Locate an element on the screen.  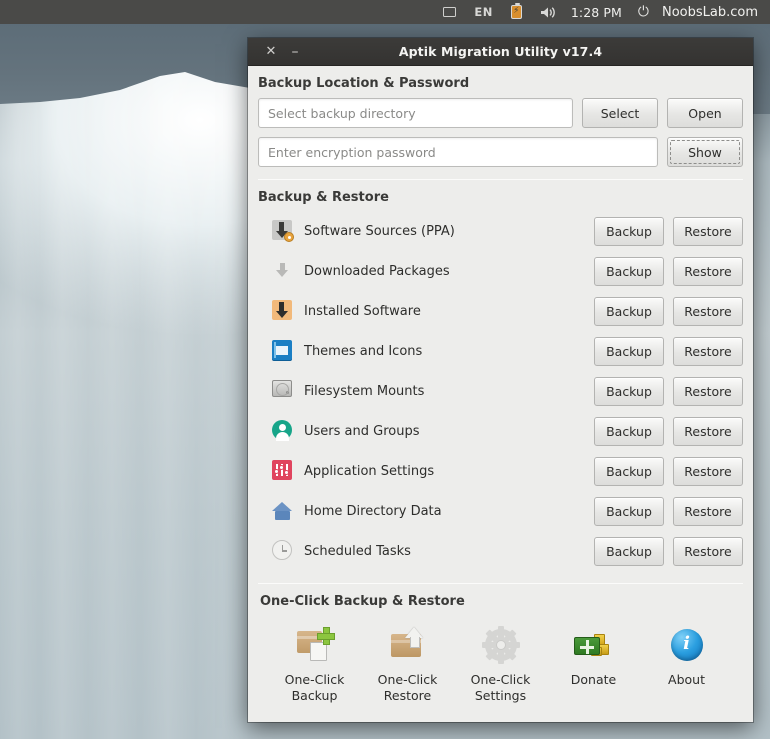
list-item-scheduled-tasks: Scheduled Tasks Backup Restore is located at coordinates (500, 551).